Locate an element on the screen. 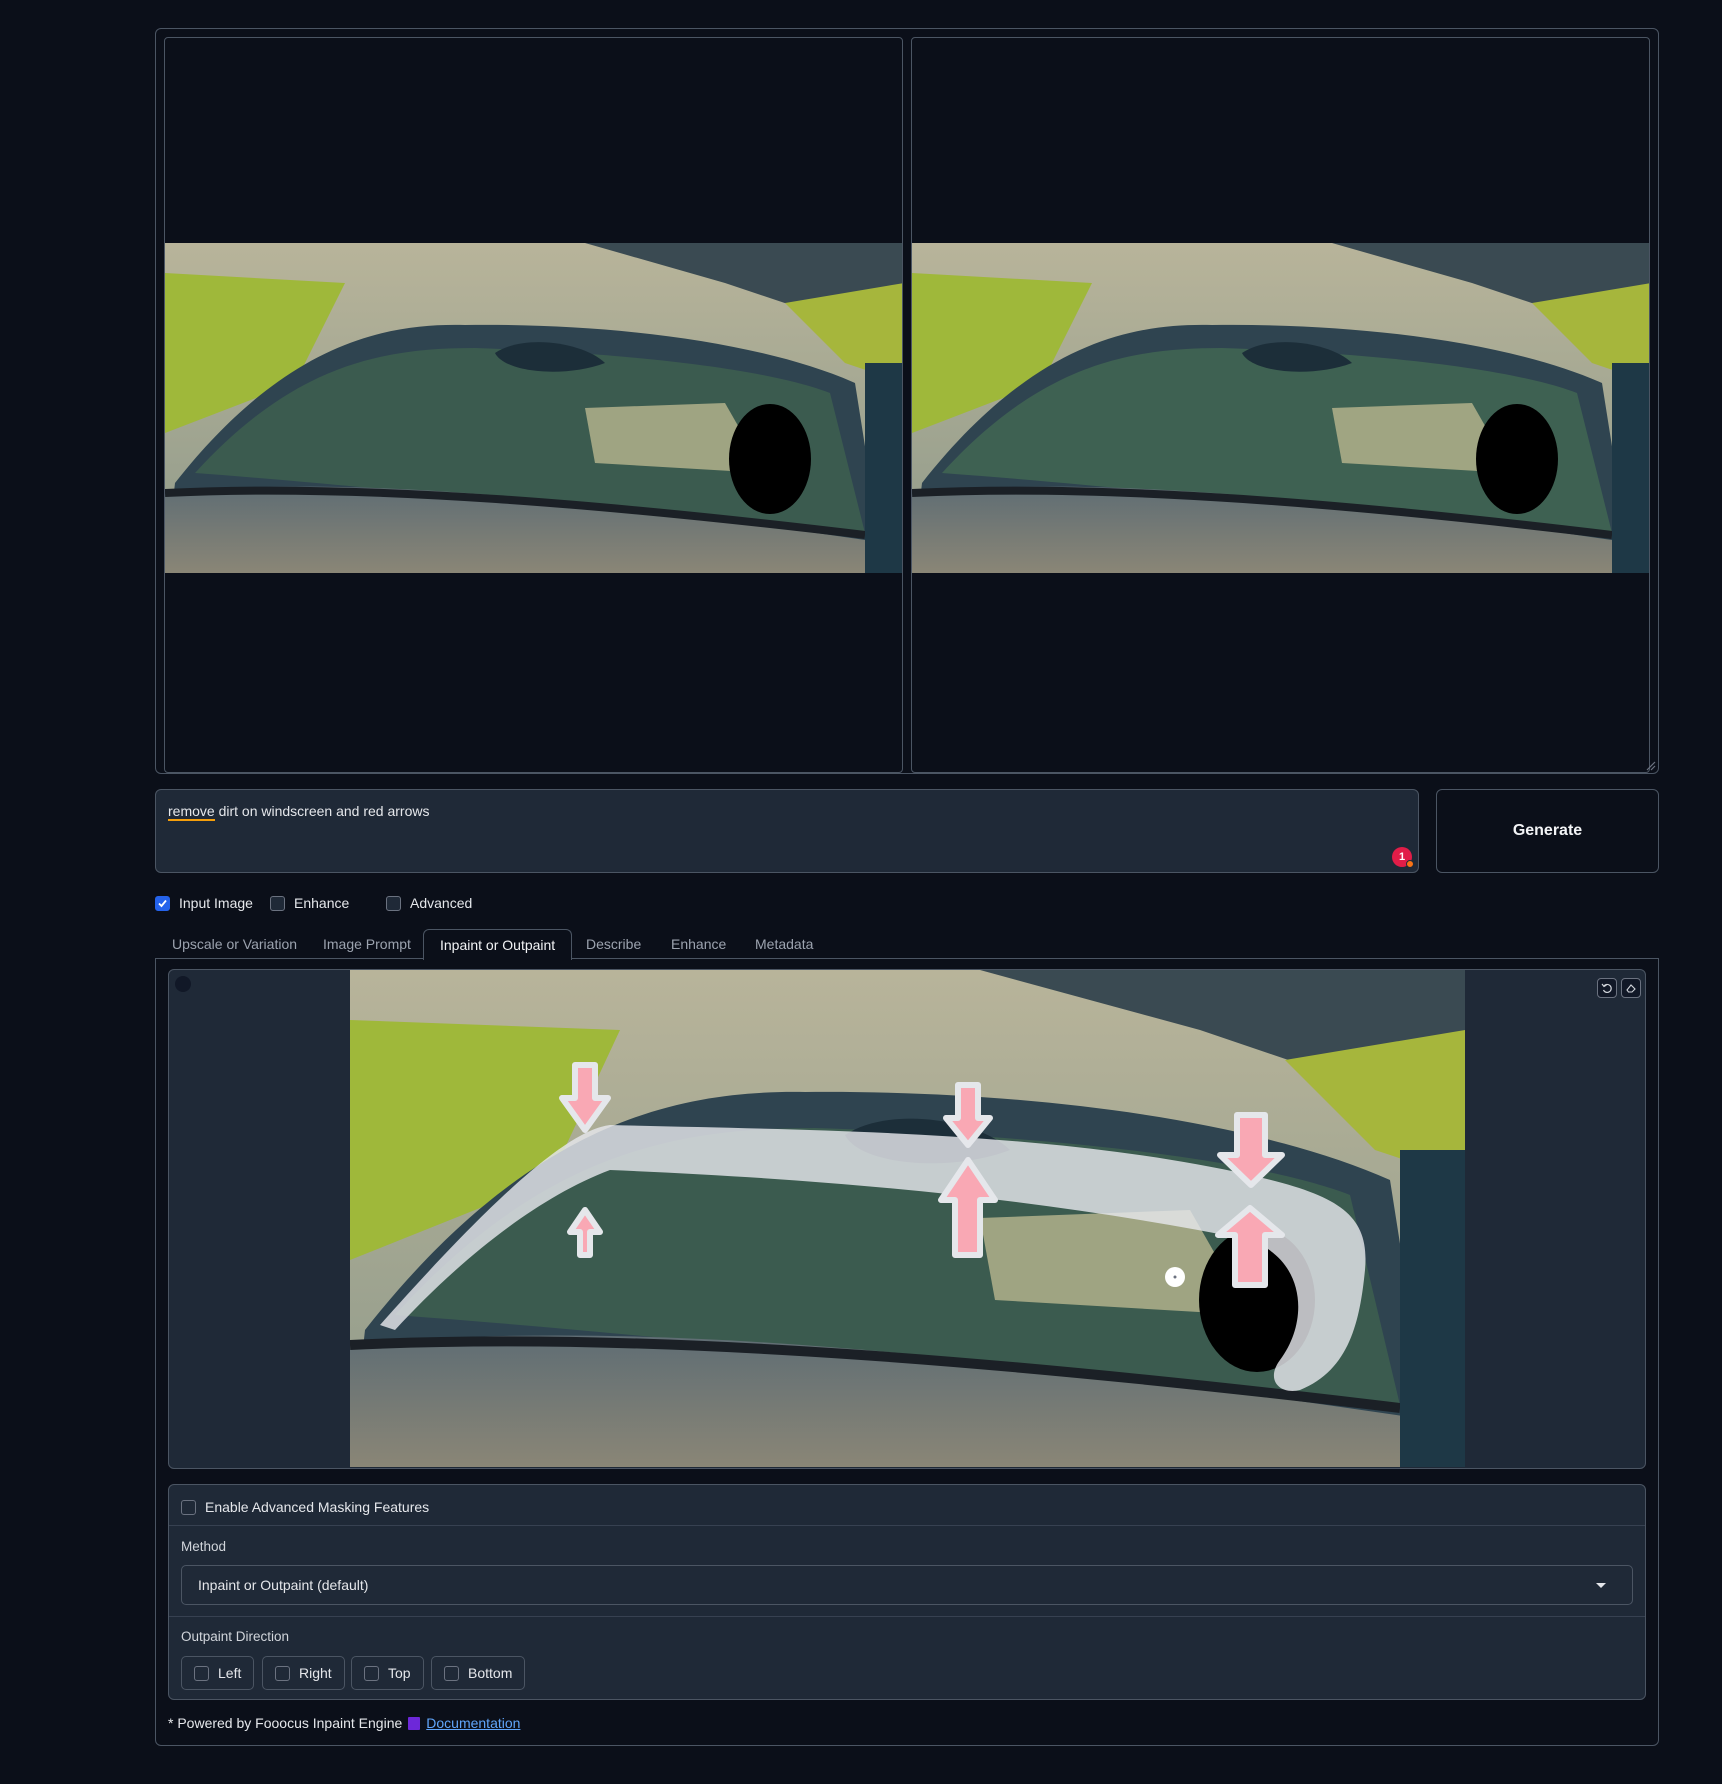  generate-button: Generate is located at coordinates (1547, 831).